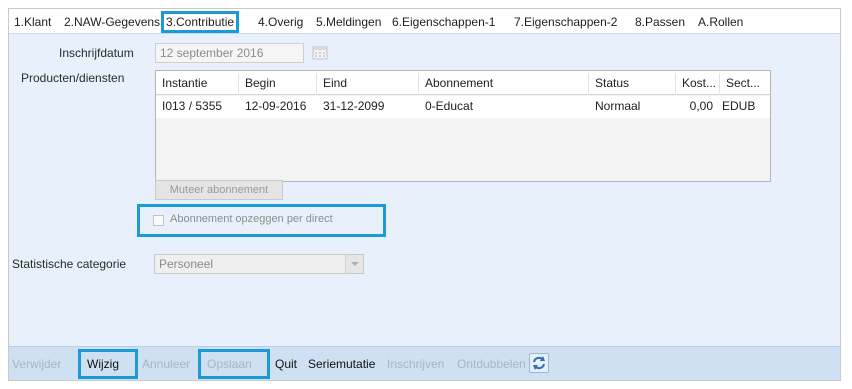  I want to click on opslaan-button: Opslaan, so click(229, 364).